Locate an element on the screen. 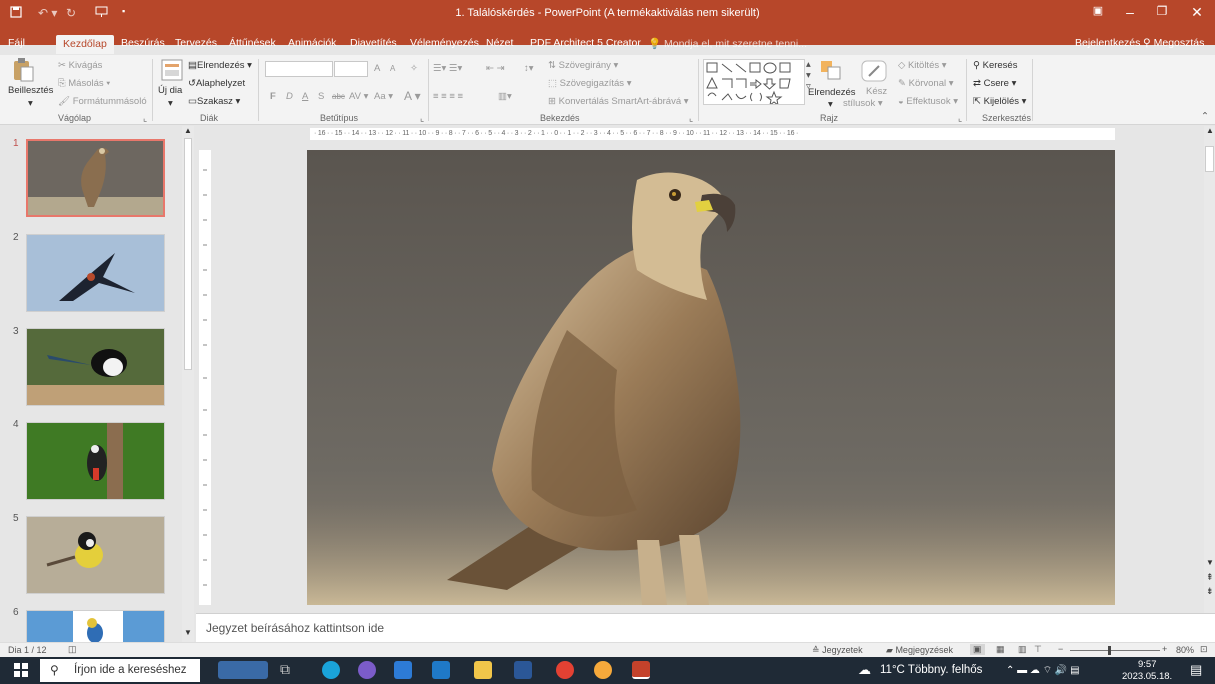  task-view-icon: ⧉ is located at coordinates (289, 670).